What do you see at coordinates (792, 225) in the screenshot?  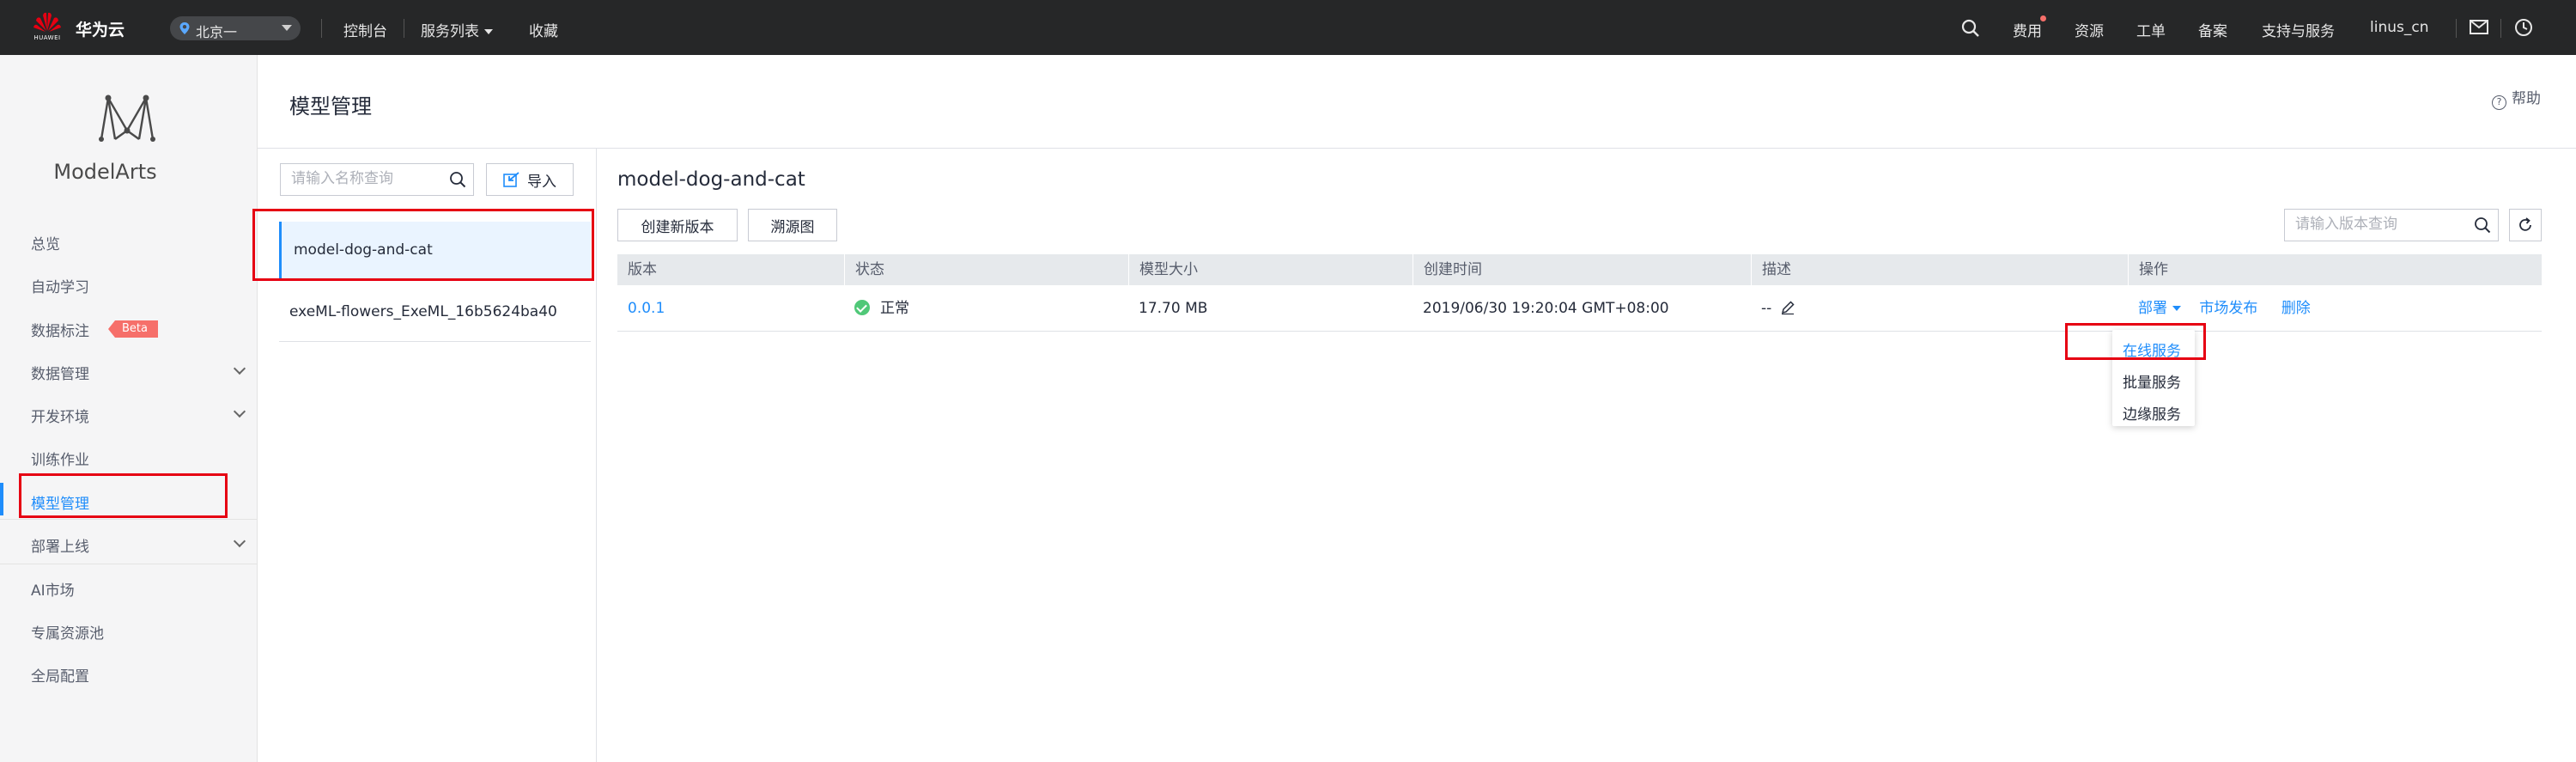 I see `lineage-button: 溯源图` at bounding box center [792, 225].